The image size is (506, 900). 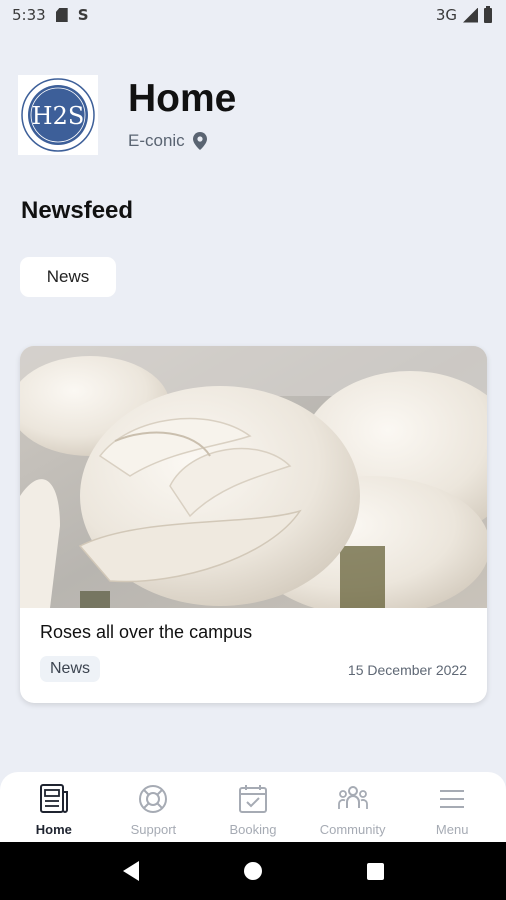 What do you see at coordinates (127, 115) in the screenshot?
I see `page-header: H2S Home E-conic` at bounding box center [127, 115].